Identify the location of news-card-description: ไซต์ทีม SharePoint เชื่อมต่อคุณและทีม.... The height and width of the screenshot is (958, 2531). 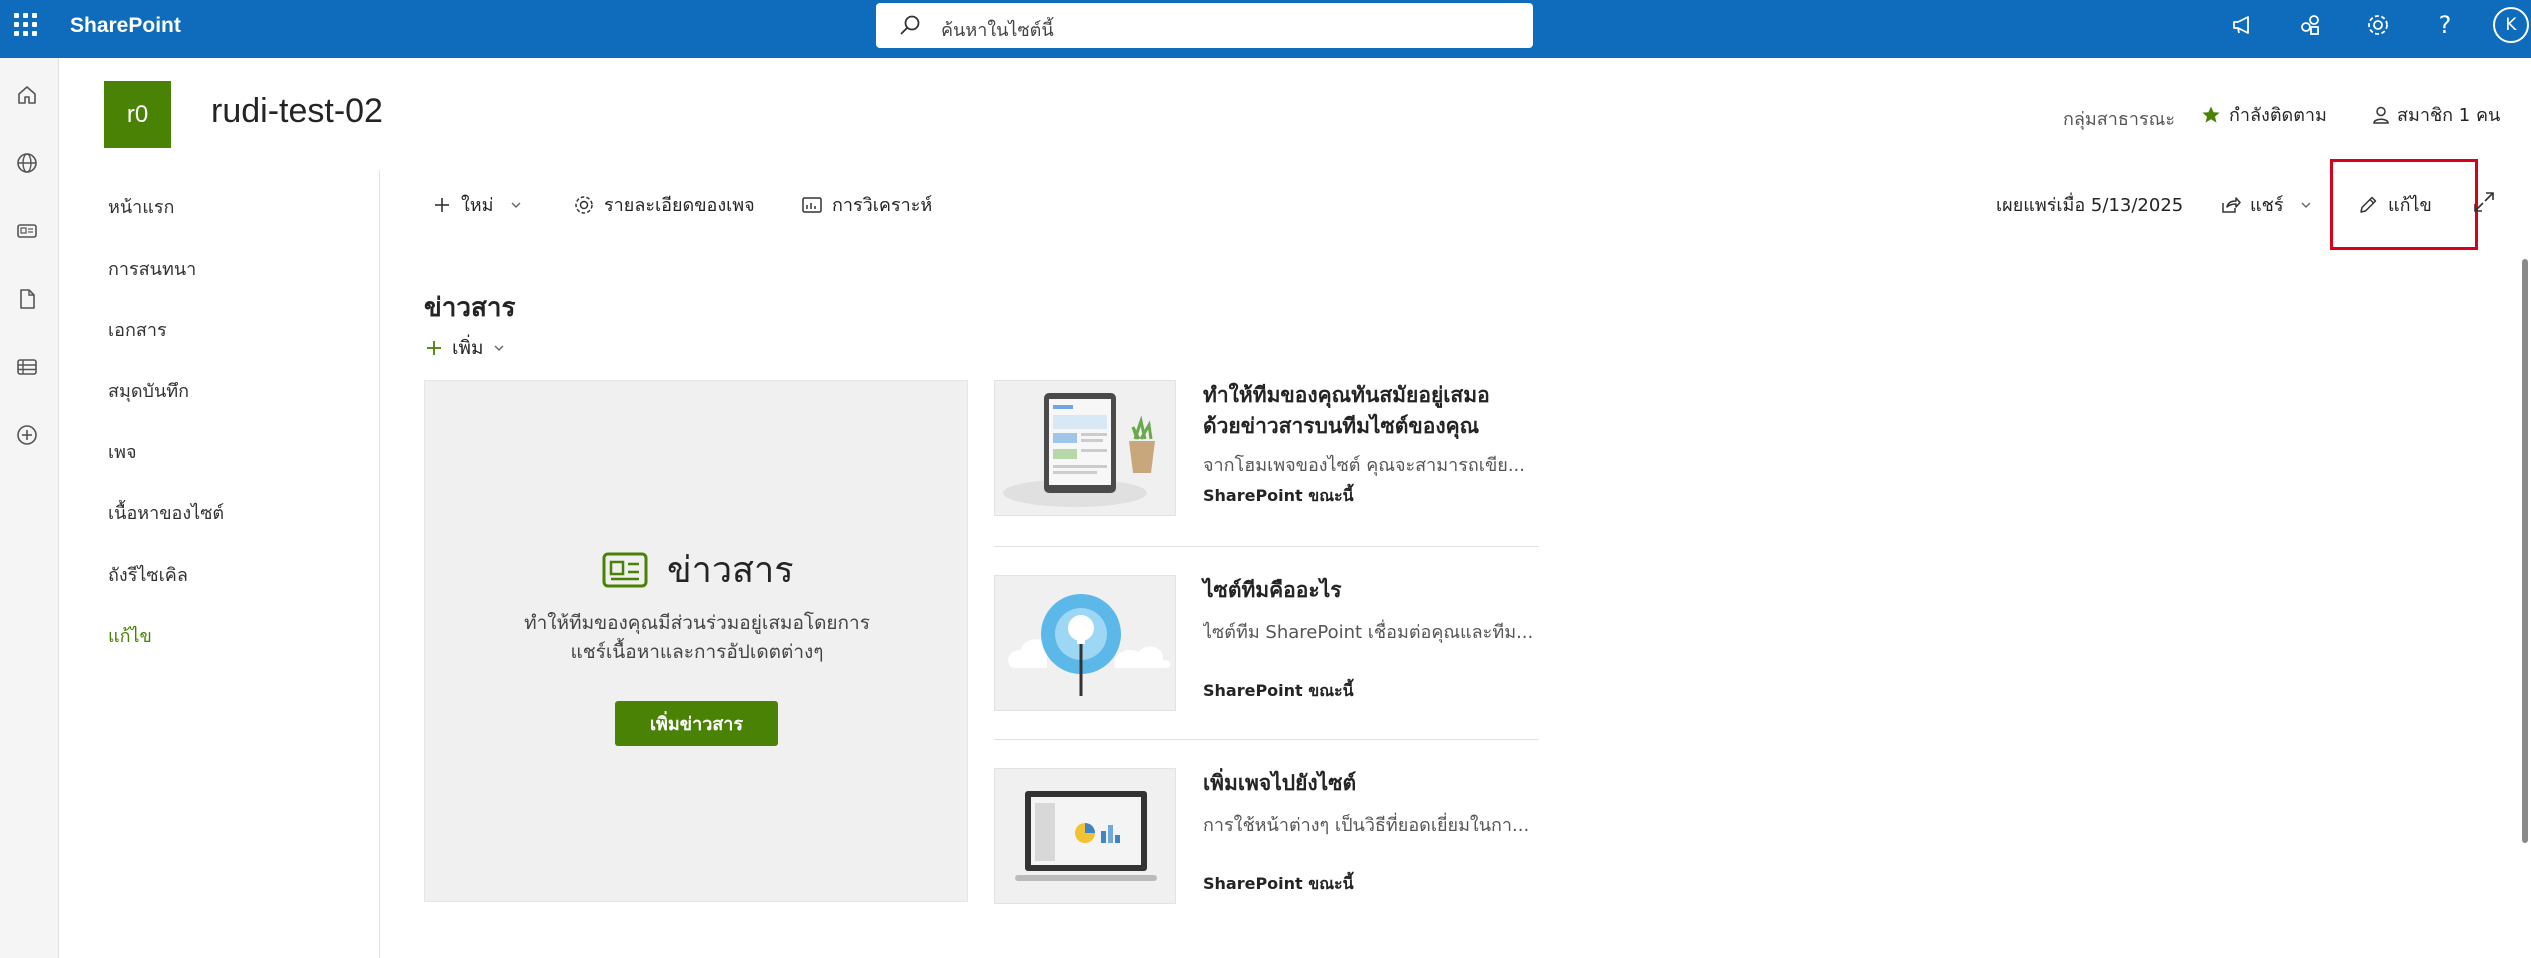
(1368, 632).